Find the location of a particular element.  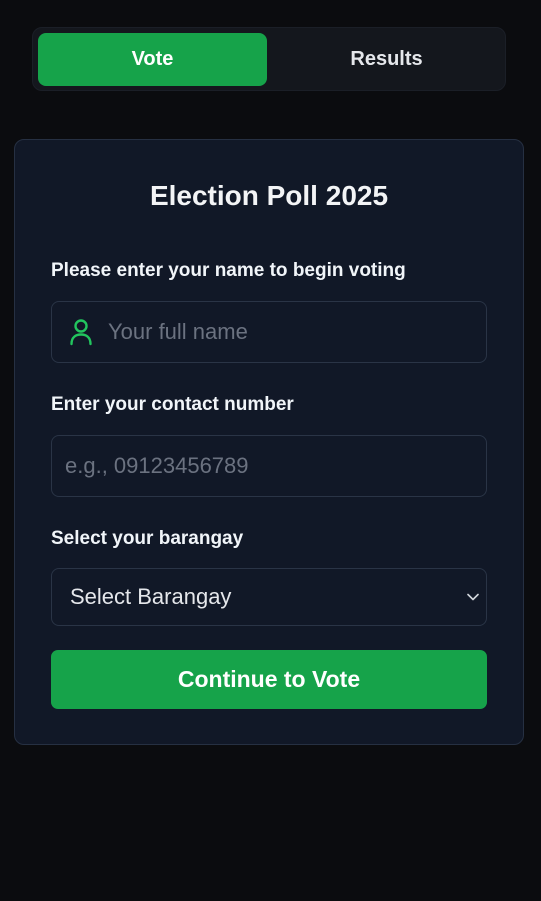

tab-vote: Vote is located at coordinates (152, 59).